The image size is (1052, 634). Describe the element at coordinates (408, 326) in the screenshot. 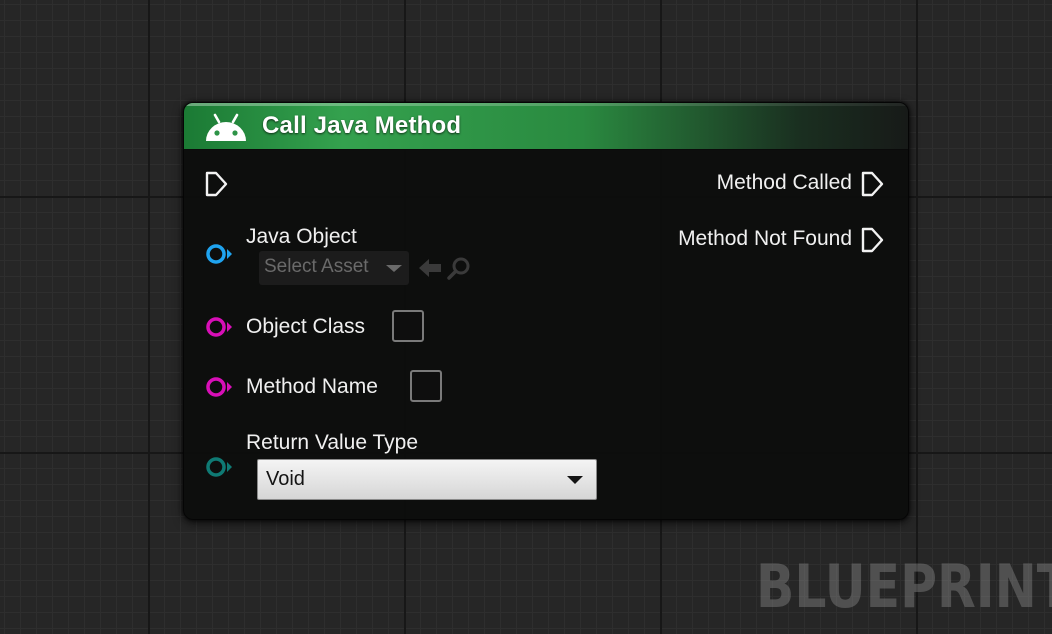

I see `object-class-input` at that location.